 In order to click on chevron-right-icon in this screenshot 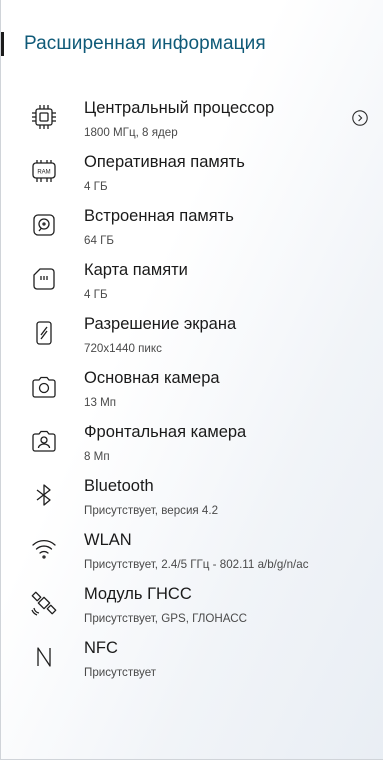, I will do `click(360, 118)`.